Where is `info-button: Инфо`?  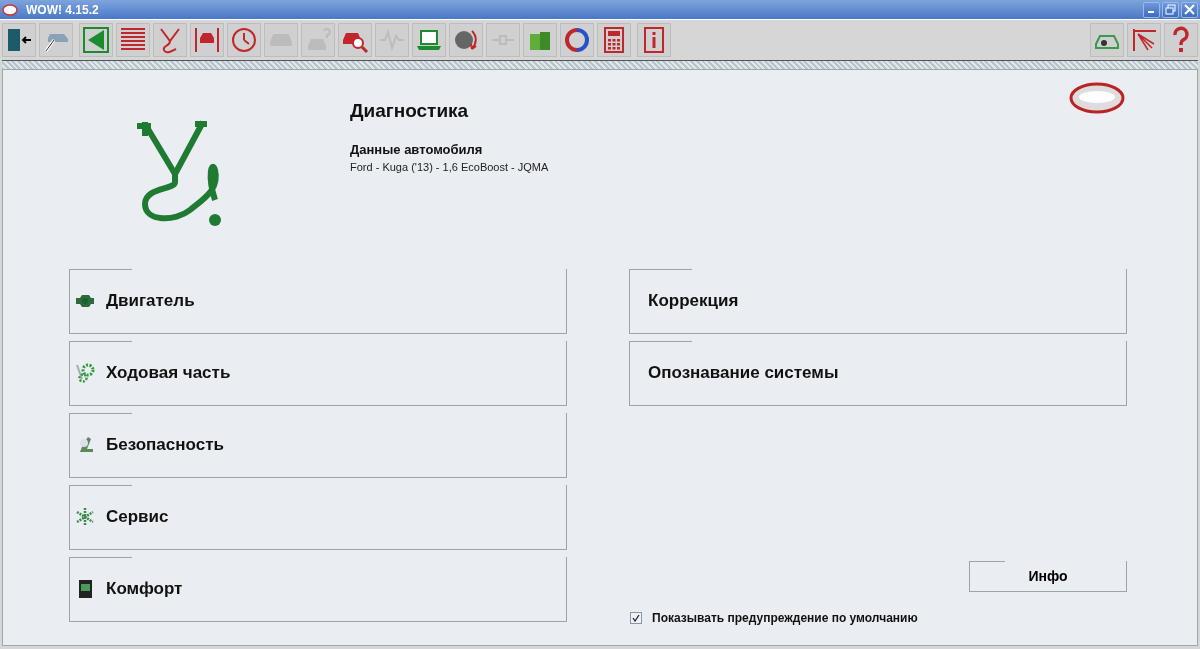 info-button: Инфо is located at coordinates (1048, 576).